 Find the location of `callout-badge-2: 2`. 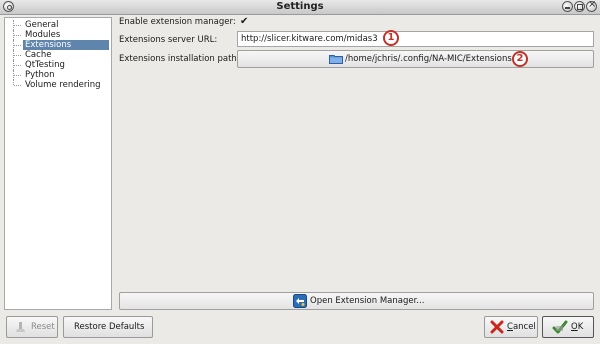

callout-badge-2: 2 is located at coordinates (520, 59).